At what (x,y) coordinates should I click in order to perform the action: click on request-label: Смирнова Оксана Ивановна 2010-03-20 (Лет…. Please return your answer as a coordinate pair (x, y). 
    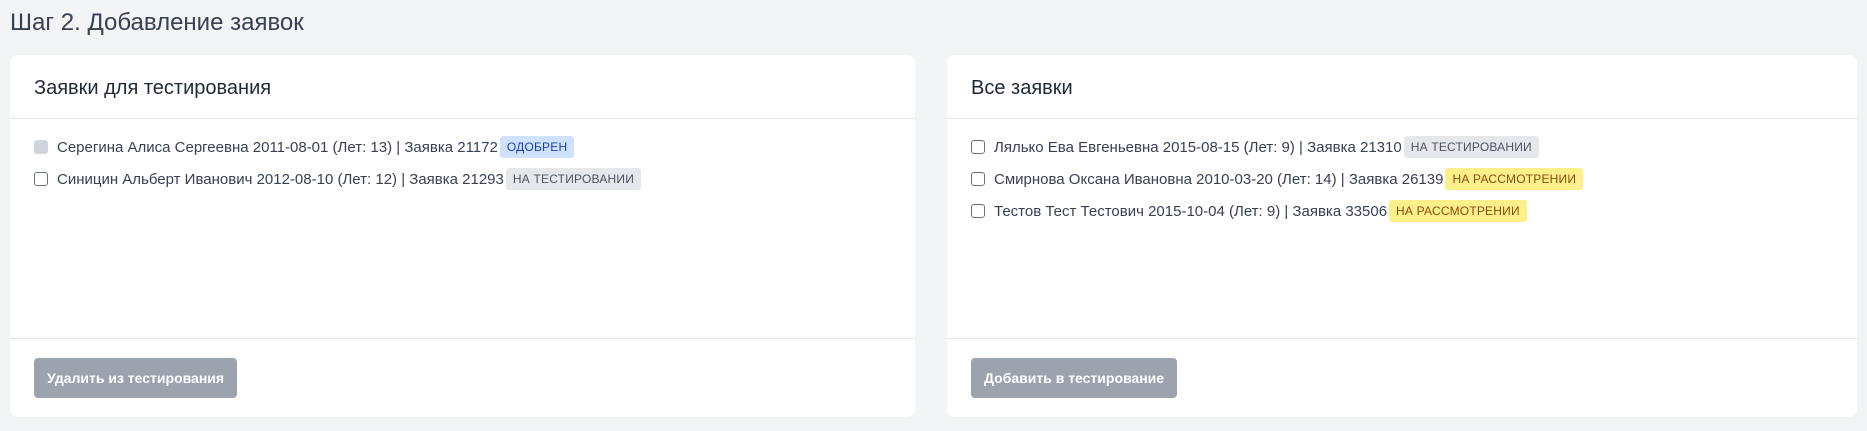
    Looking at the image, I should click on (1219, 179).